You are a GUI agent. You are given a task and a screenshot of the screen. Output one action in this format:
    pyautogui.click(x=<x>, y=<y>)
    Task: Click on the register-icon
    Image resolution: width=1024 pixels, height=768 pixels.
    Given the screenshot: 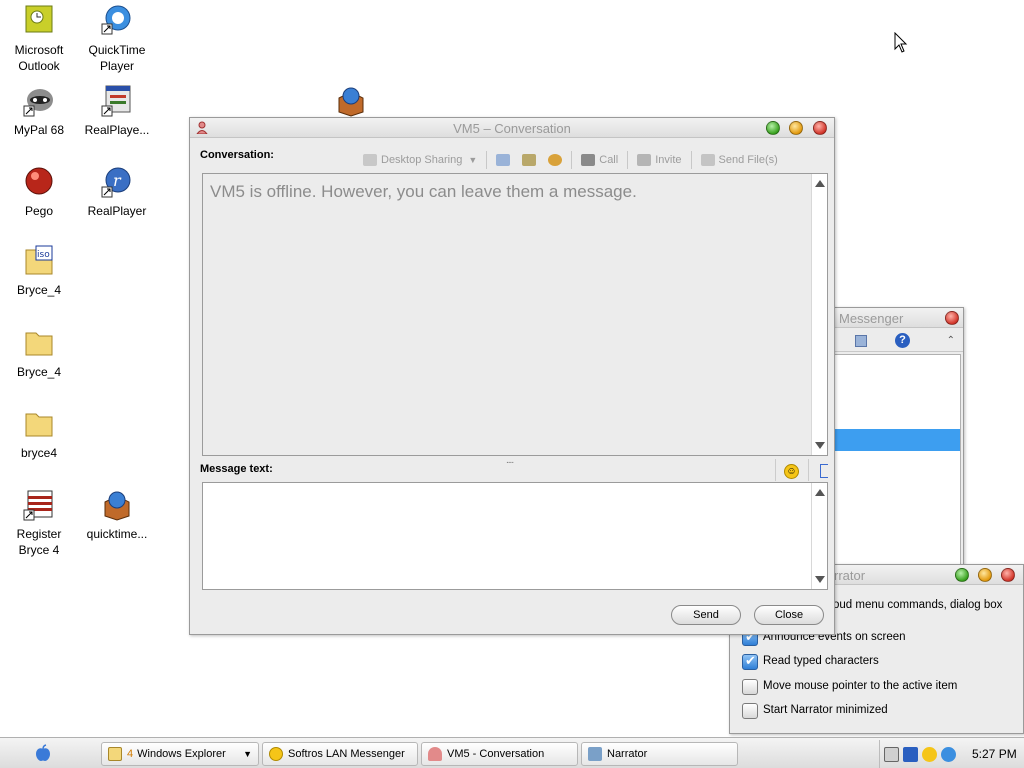 What is the action you would take?
    pyautogui.click(x=39, y=505)
    